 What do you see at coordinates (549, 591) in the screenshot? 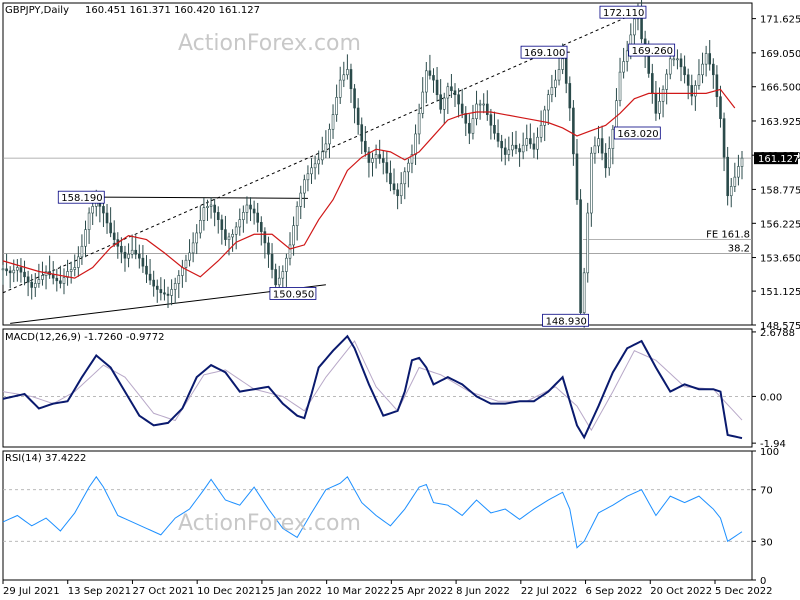
I see `x-tick-label: 22 Jul 2022` at bounding box center [549, 591].